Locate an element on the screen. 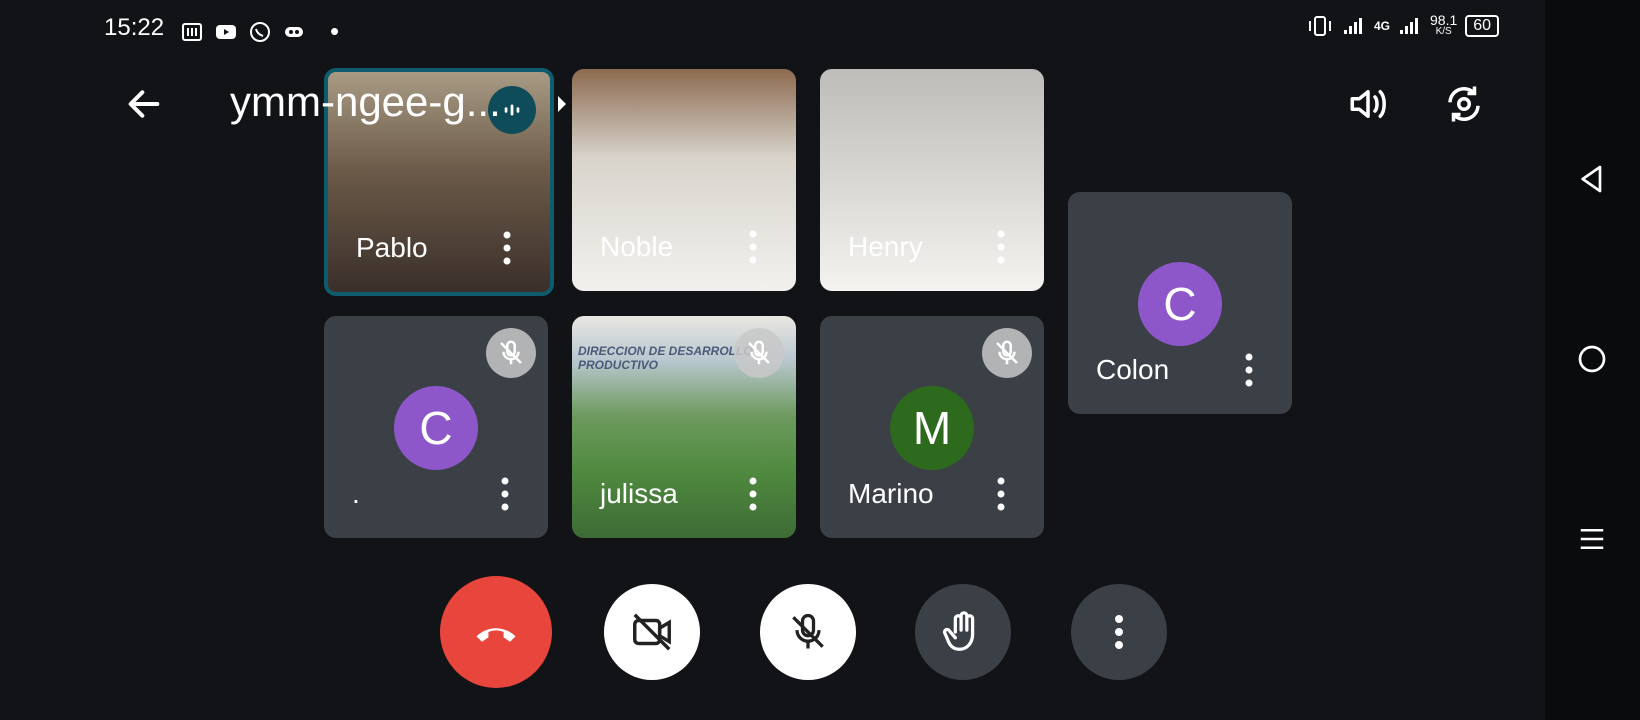 The image size is (1640, 720). participant-tile-colon: C Colon is located at coordinates (1180, 303).